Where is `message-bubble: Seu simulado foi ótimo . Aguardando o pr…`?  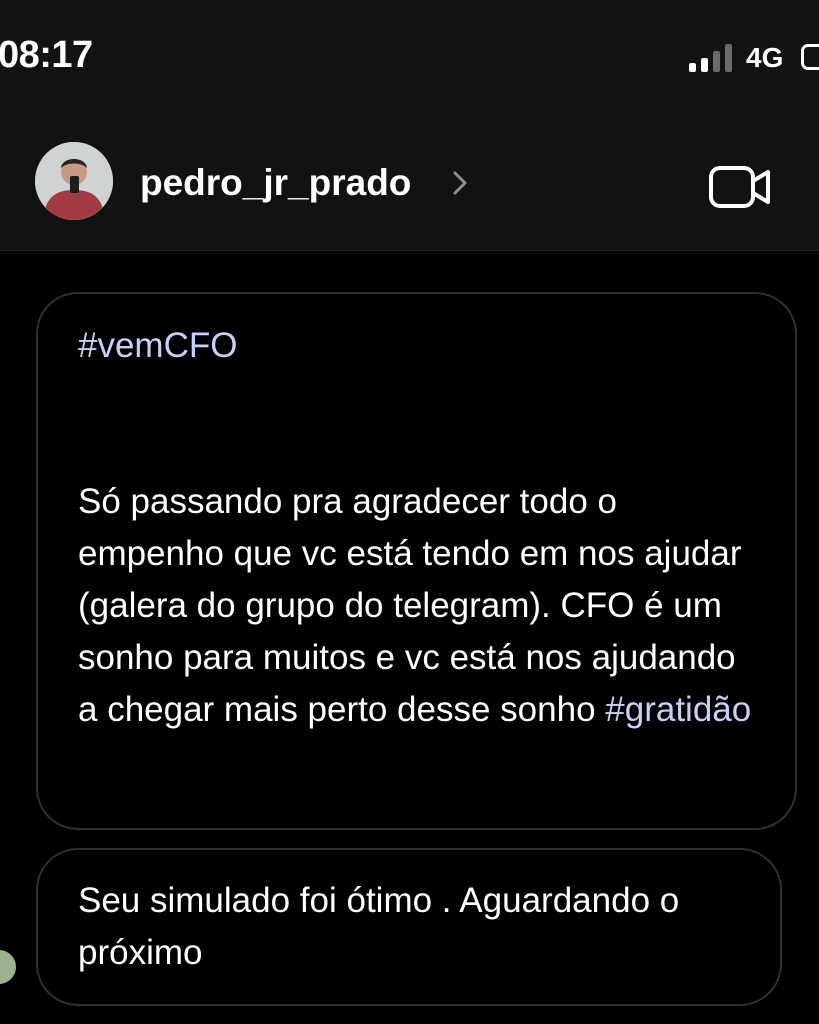
message-bubble: Seu simulado foi ótimo . Aguardando o pr… is located at coordinates (409, 927).